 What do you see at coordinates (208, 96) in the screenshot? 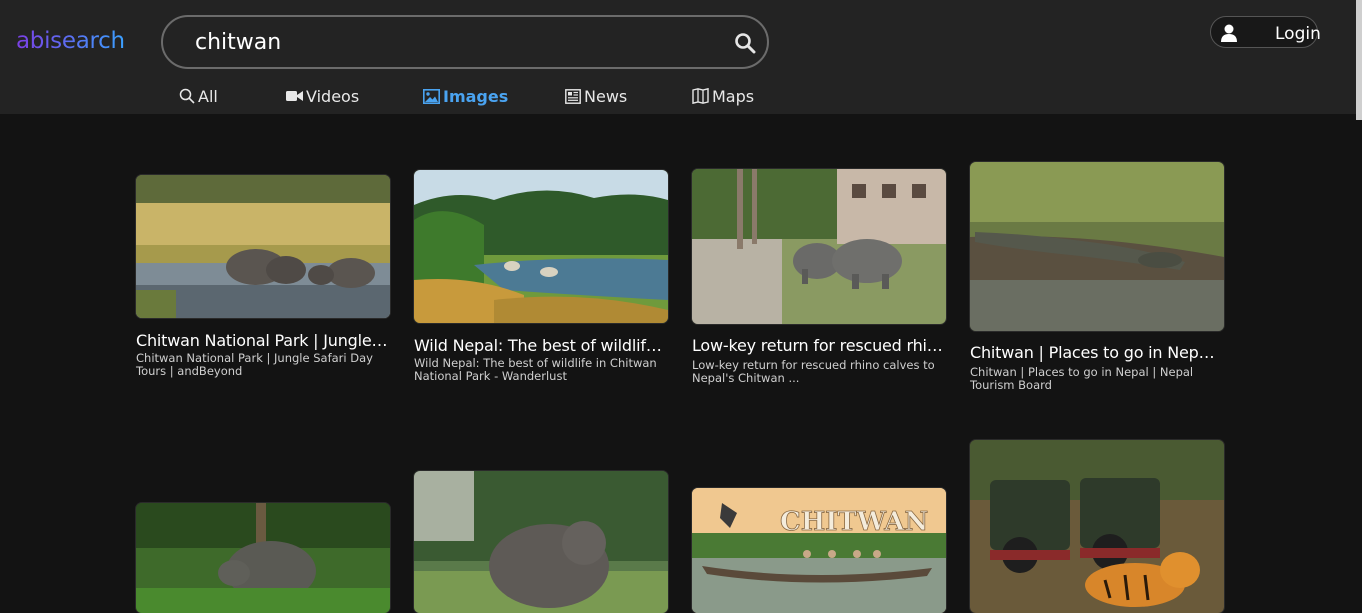
I see `tab-label: All` at bounding box center [208, 96].